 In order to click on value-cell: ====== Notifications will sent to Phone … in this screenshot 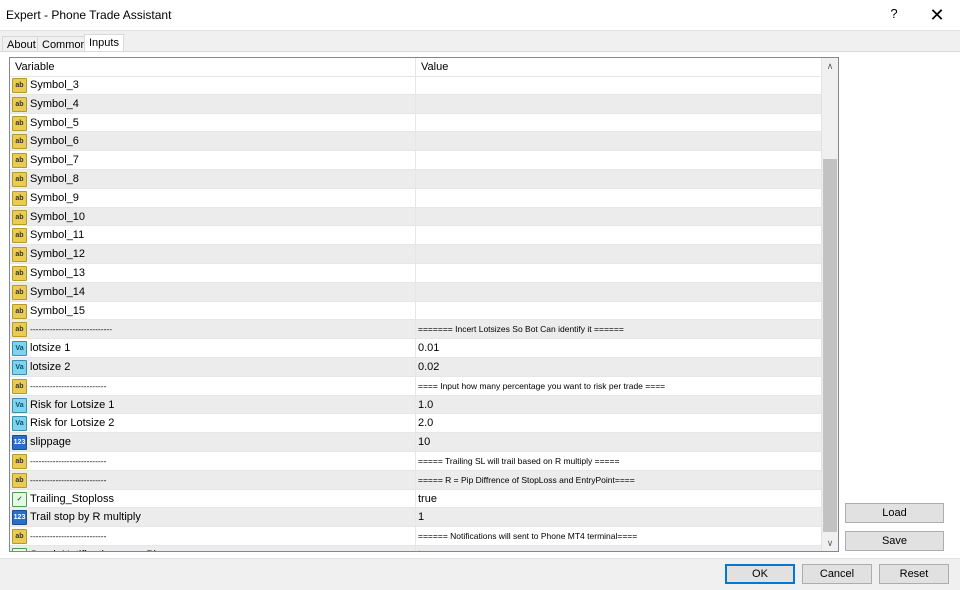, I will do `click(527, 536)`.